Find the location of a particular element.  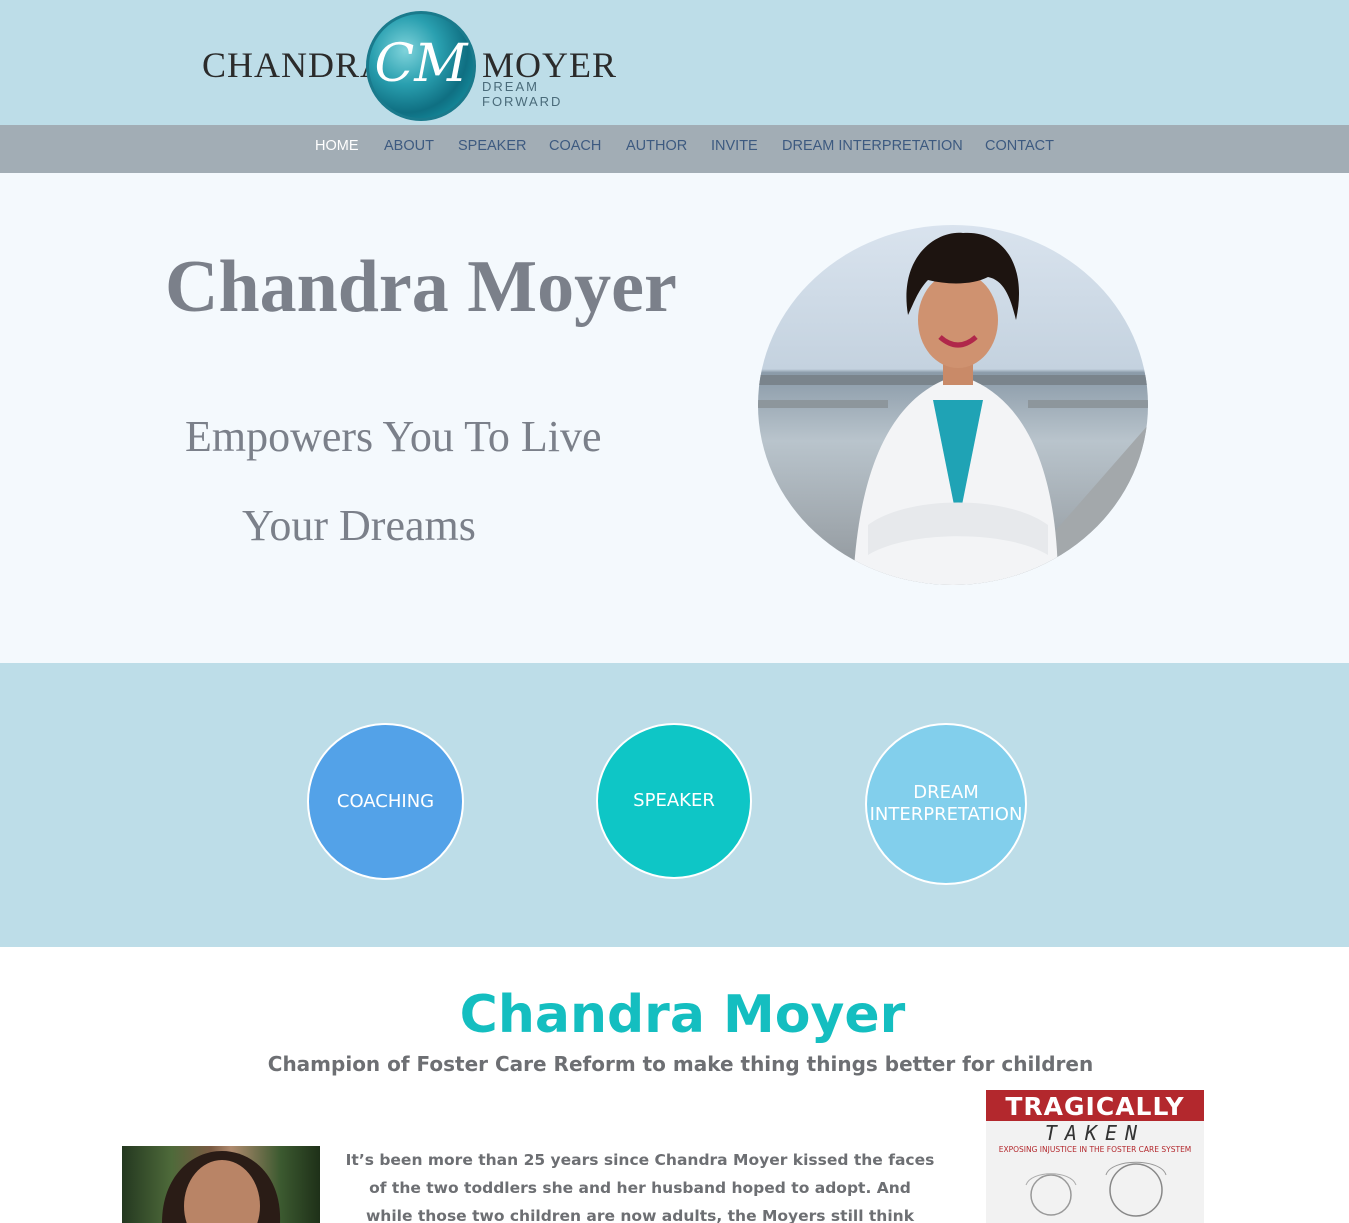

dream-interpretation-button: DREAM INTERPRETATION is located at coordinates (946, 804).